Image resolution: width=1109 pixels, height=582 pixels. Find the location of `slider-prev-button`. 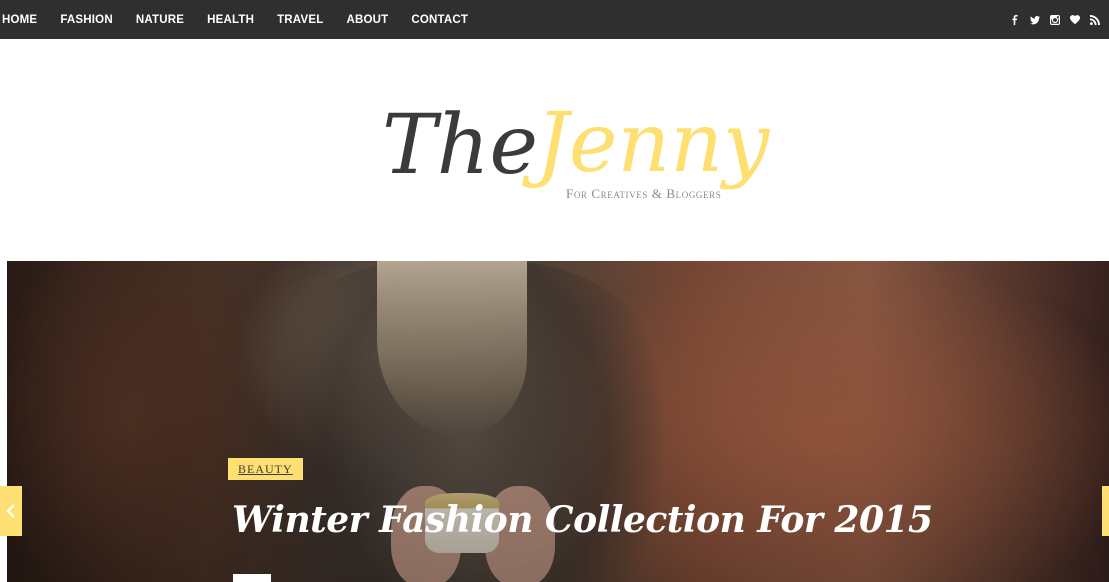

slider-prev-button is located at coordinates (11, 511).